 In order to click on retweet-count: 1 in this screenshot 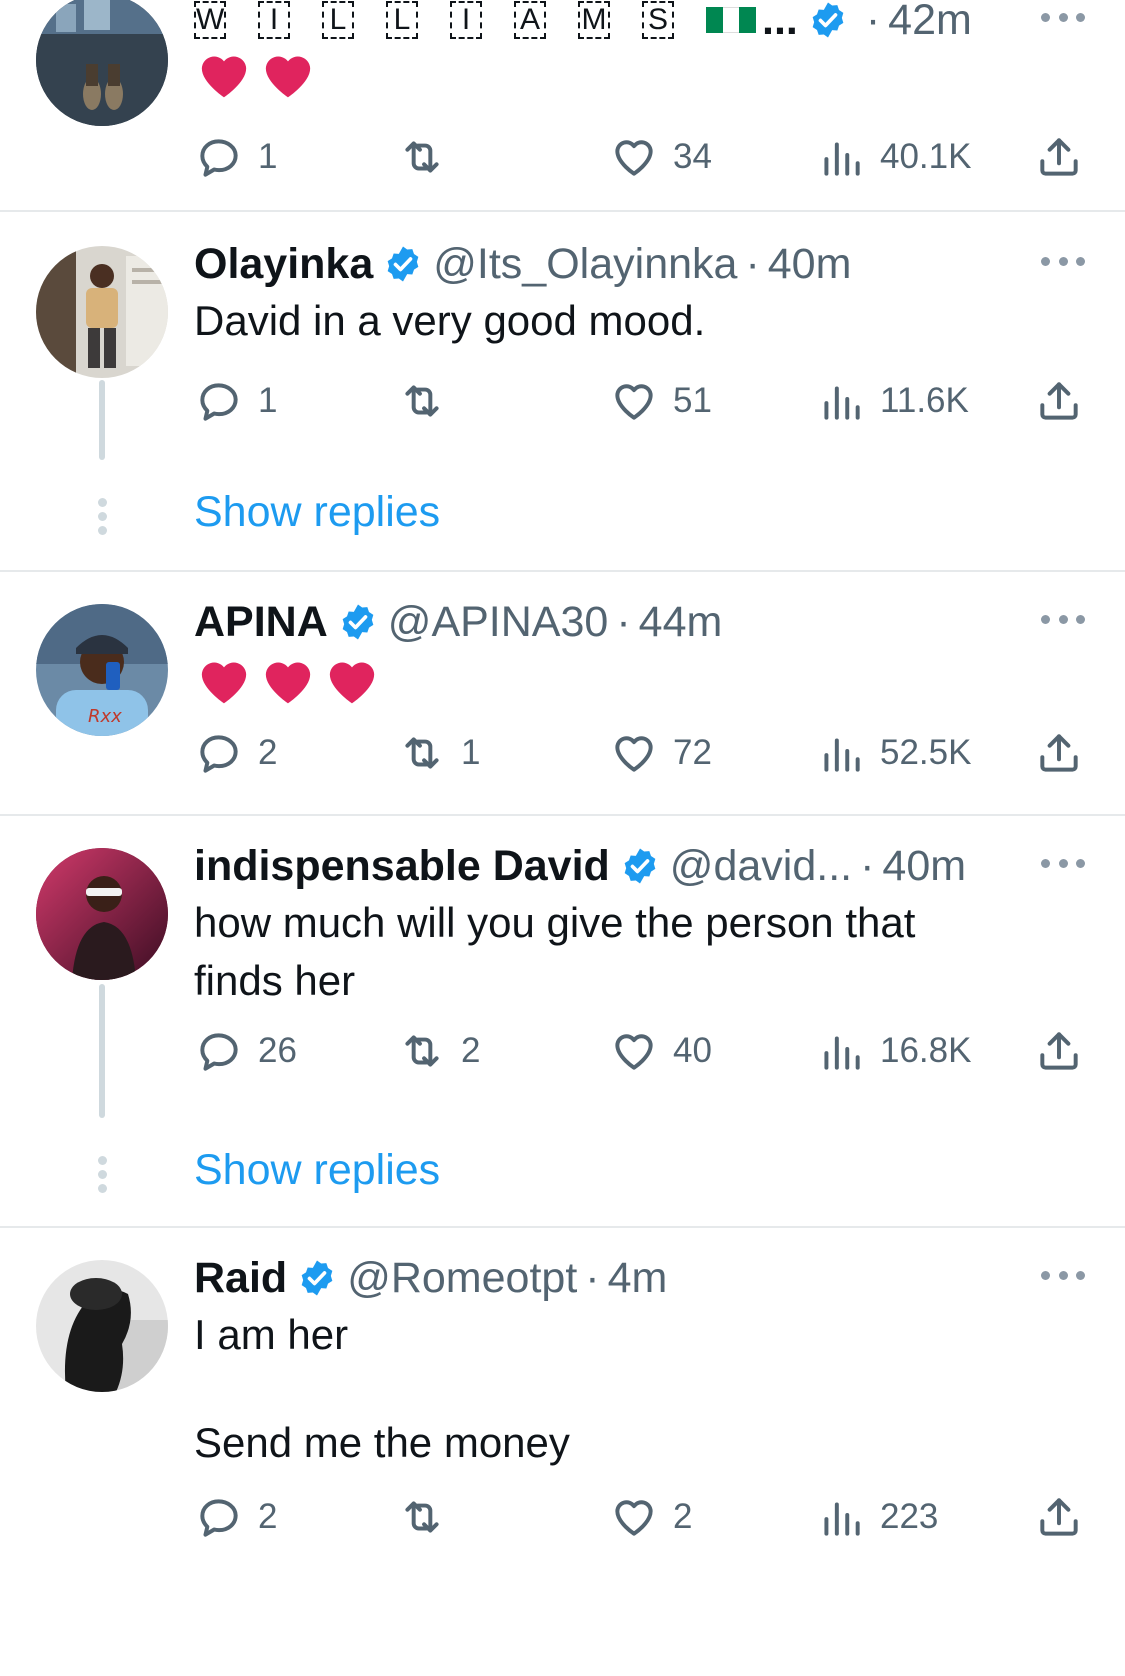, I will do `click(471, 752)`.